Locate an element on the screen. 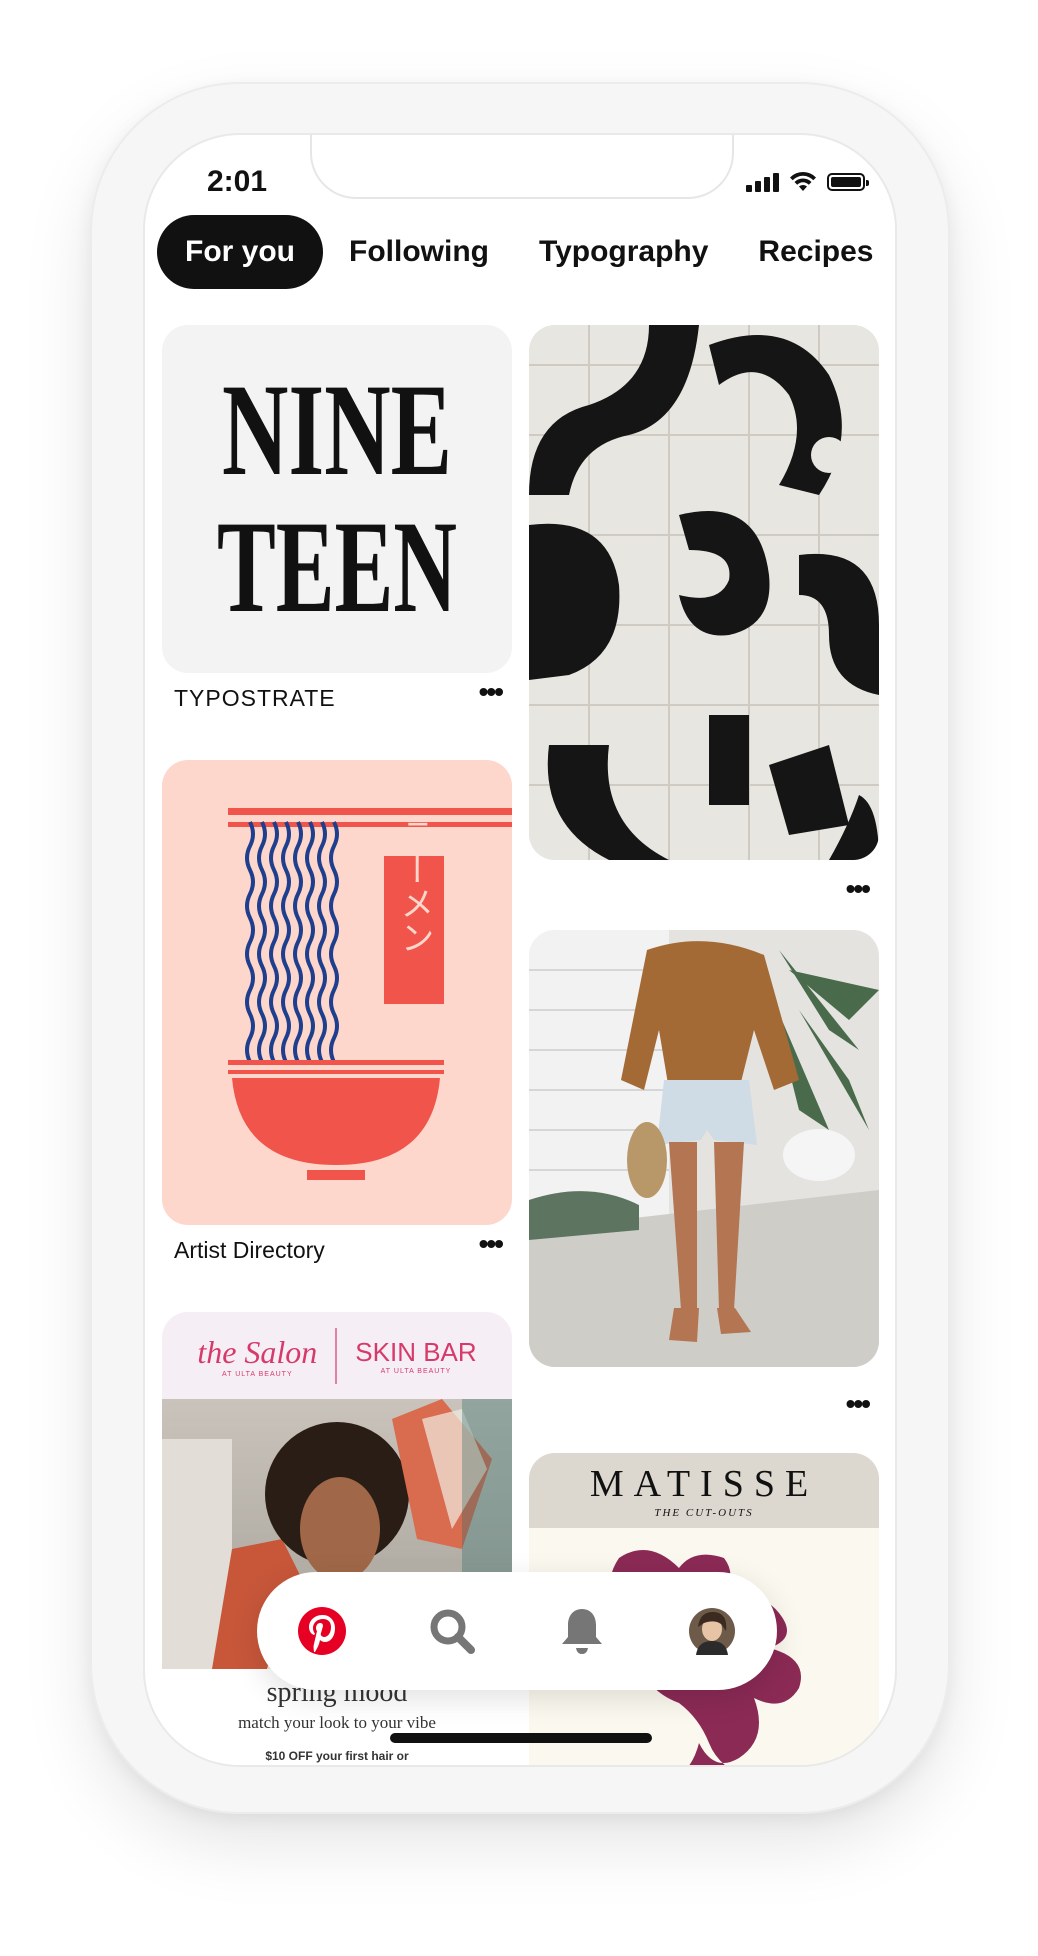  ad-offer: $10 OFF your first hair or is located at coordinates (337, 1756).